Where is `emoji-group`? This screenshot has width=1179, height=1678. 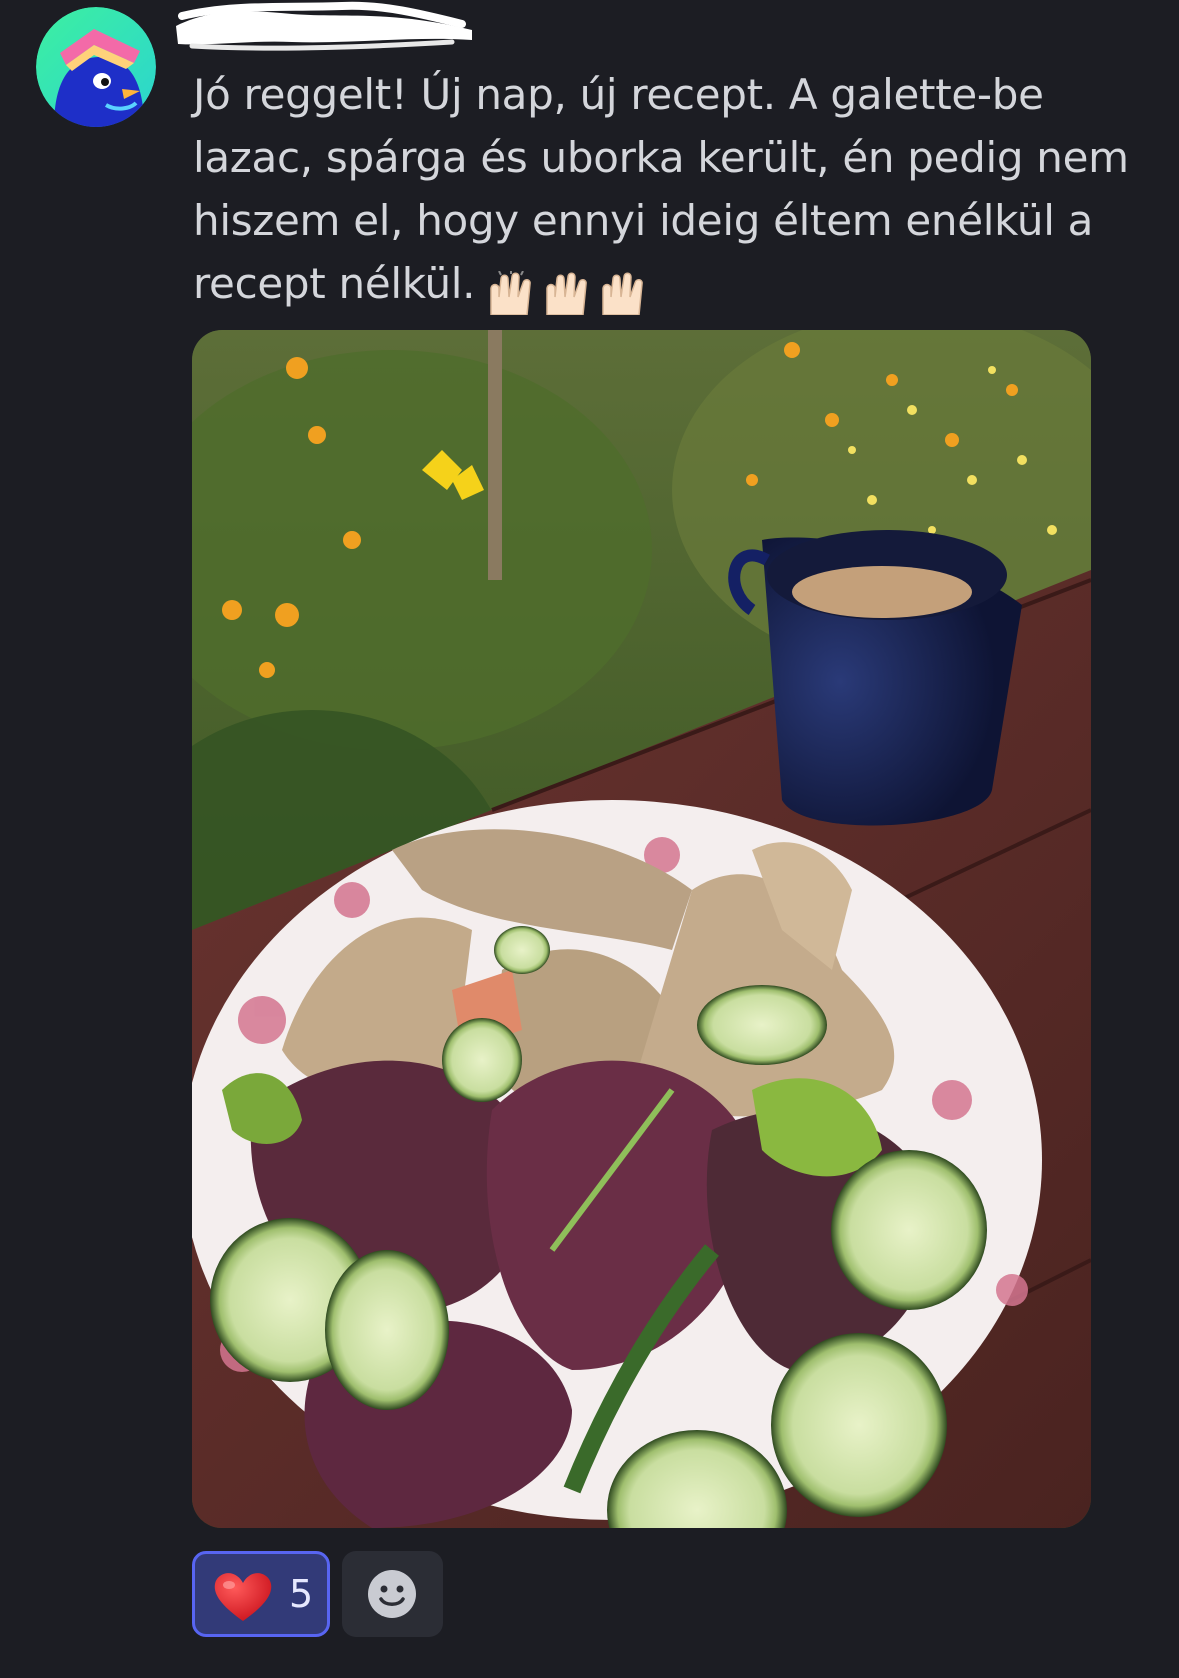 emoji-group is located at coordinates (569, 289).